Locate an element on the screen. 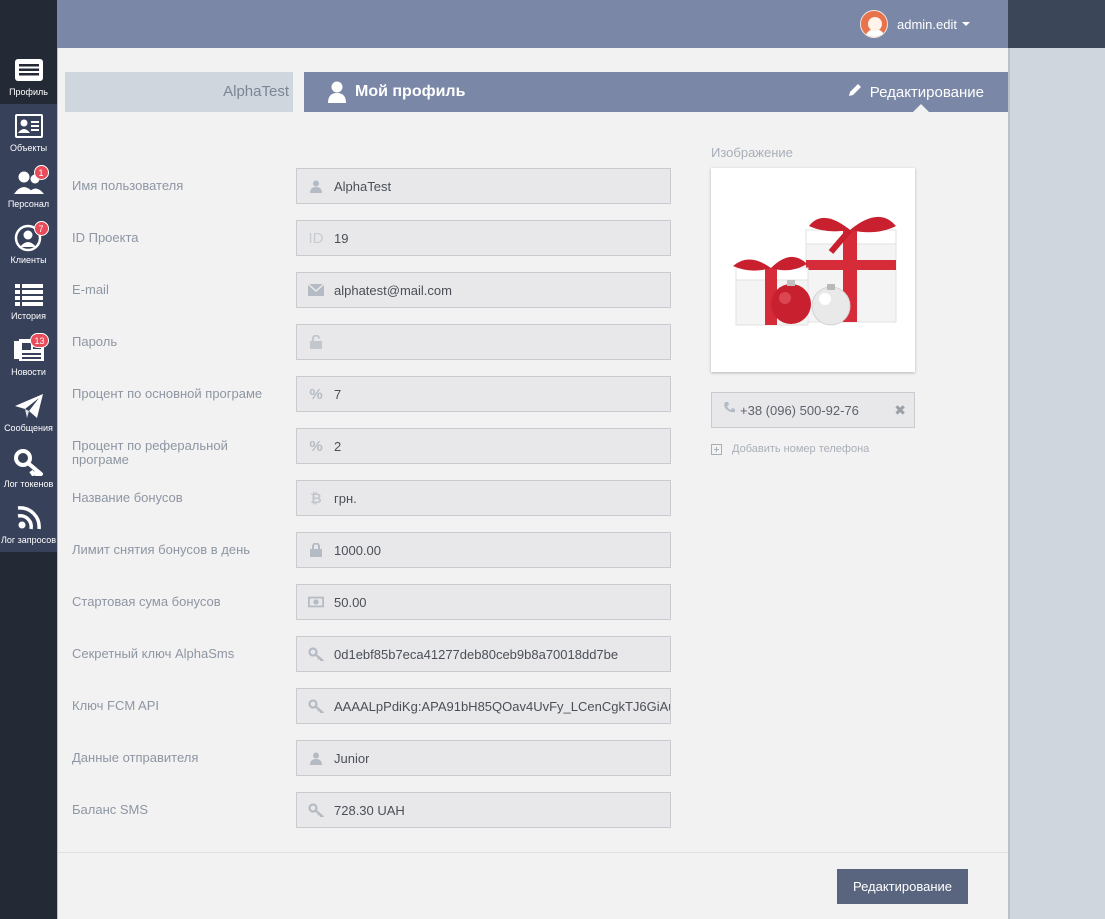 This screenshot has height=919, width=1105. profile-image is located at coordinates (813, 270).